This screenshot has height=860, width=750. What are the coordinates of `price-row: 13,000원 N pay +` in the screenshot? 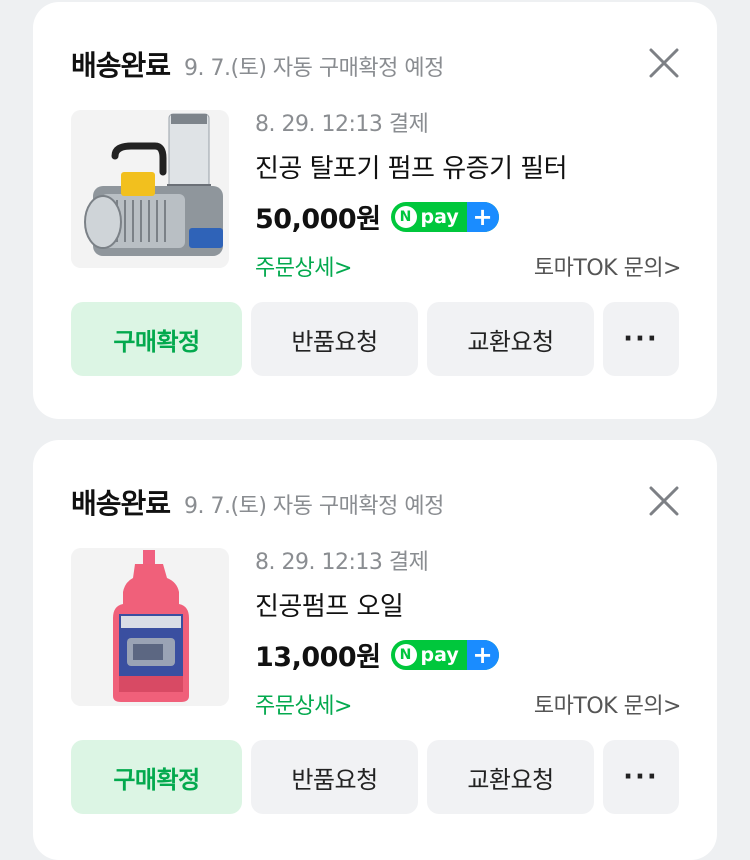 It's located at (468, 654).